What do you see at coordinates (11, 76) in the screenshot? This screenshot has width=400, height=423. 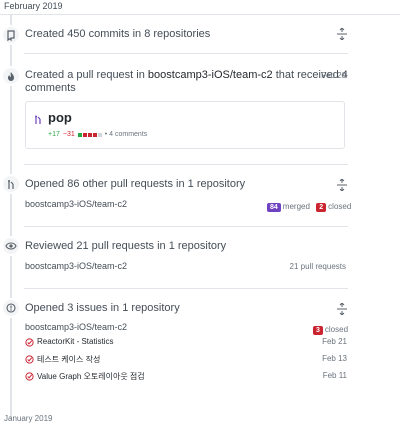 I see `flame-icon` at bounding box center [11, 76].